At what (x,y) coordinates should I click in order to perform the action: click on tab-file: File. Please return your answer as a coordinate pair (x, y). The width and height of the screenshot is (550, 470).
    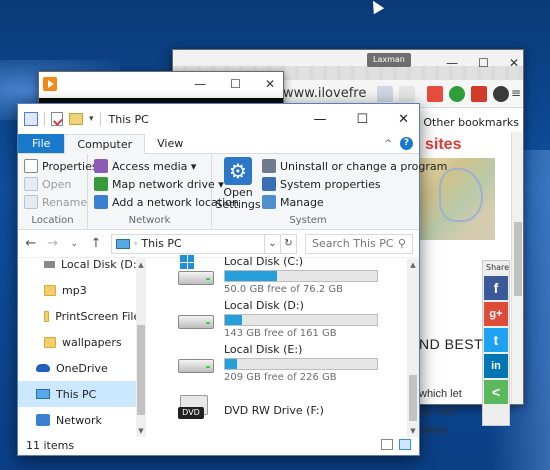
    Looking at the image, I should click on (41, 143).